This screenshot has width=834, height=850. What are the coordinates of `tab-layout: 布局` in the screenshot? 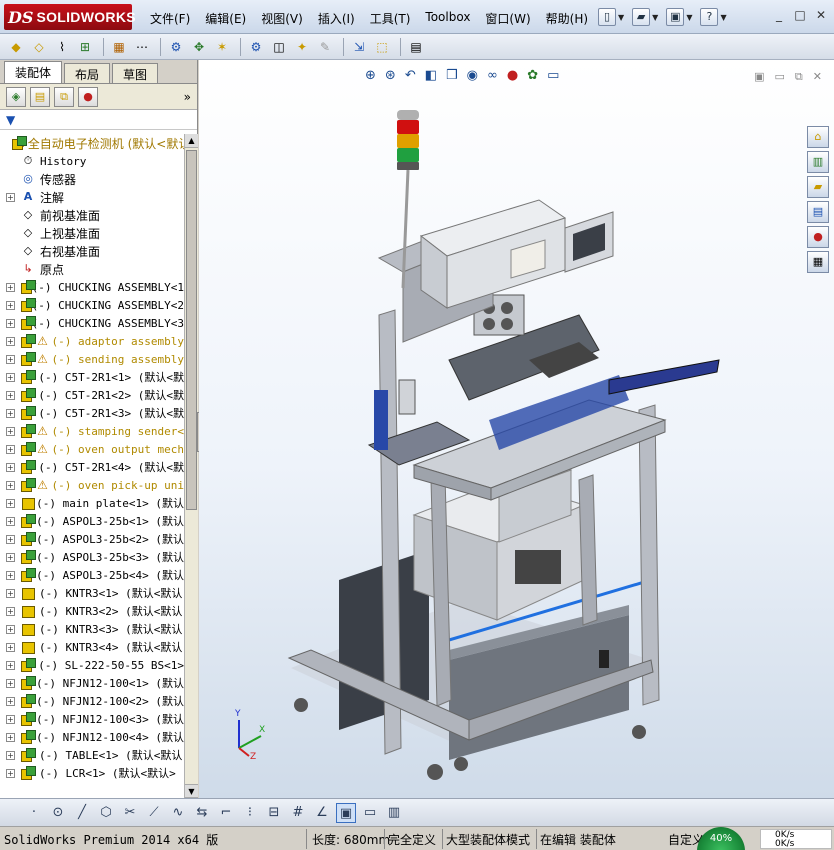 It's located at (87, 73).